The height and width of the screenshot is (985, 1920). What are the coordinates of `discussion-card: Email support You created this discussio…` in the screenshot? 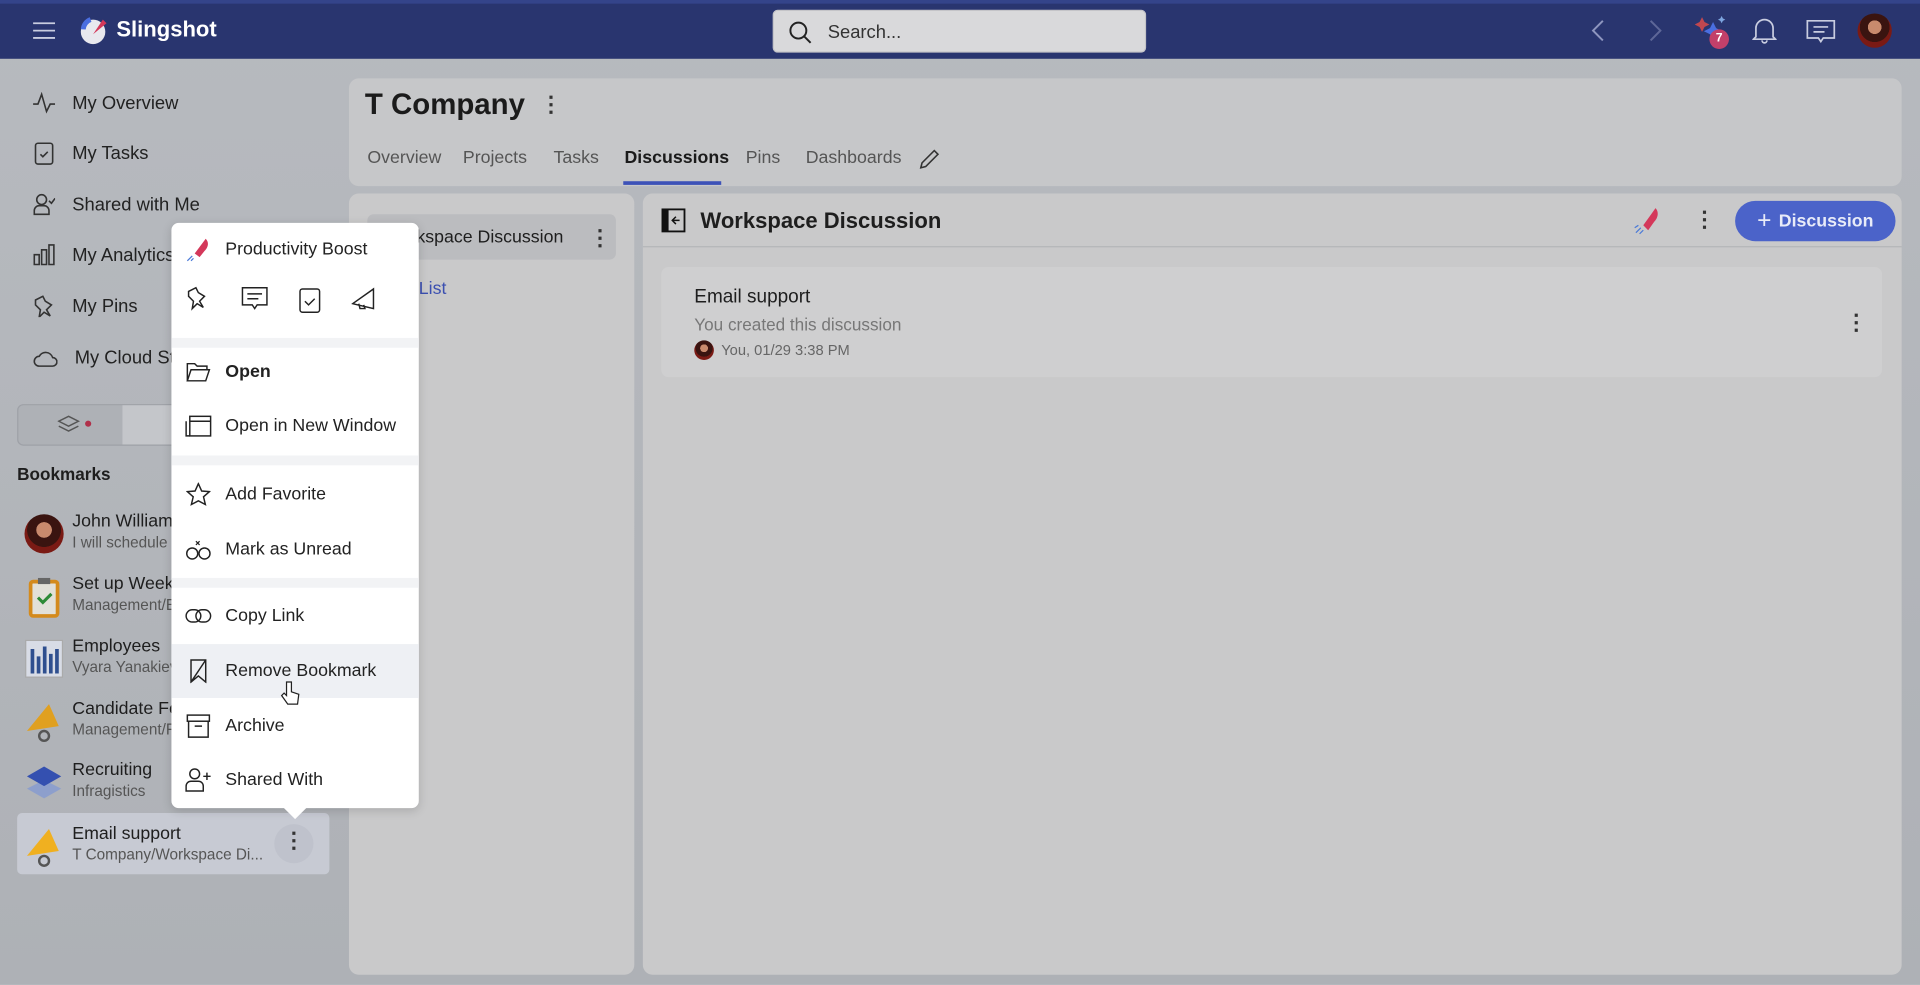 It's located at (1272, 322).